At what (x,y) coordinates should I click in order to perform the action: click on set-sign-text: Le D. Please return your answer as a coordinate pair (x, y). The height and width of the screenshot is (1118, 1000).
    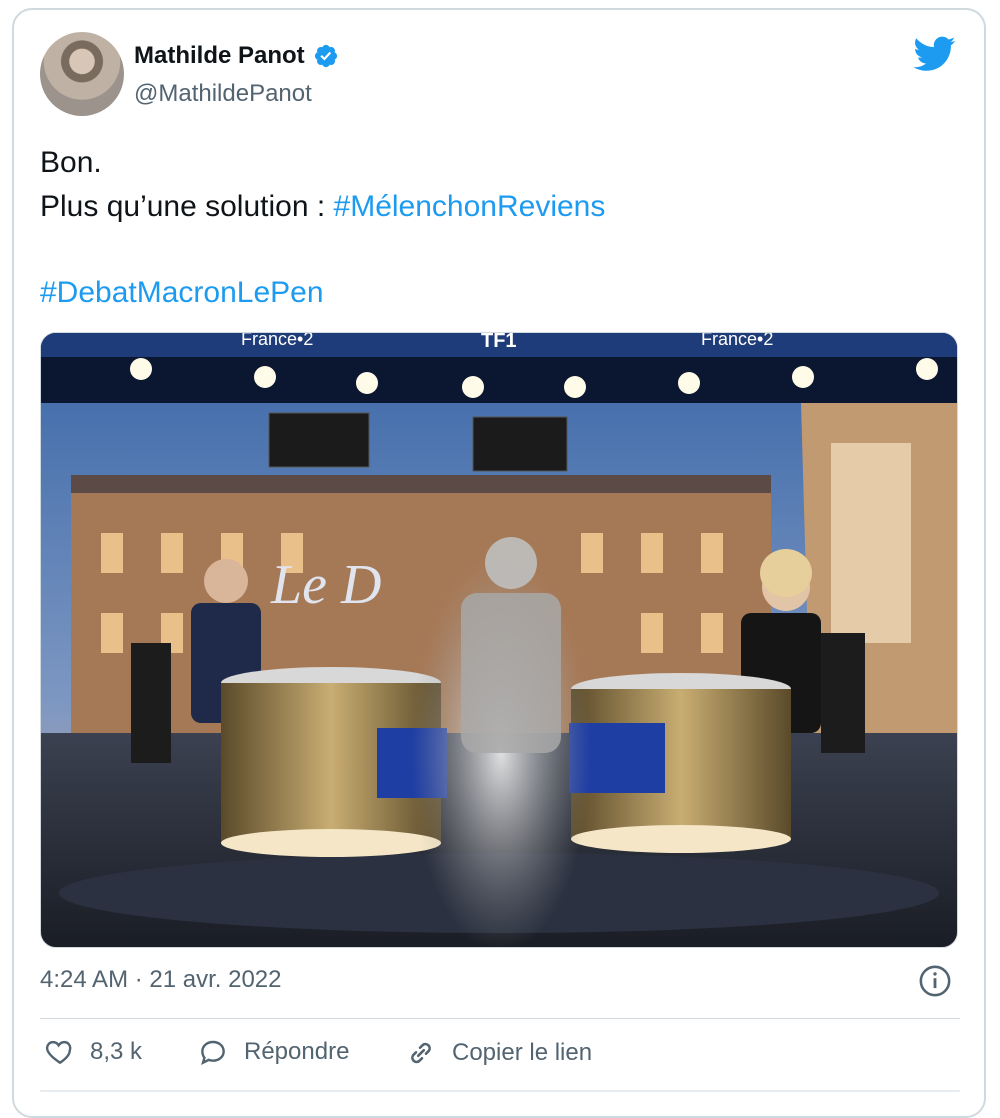
    Looking at the image, I should click on (325, 585).